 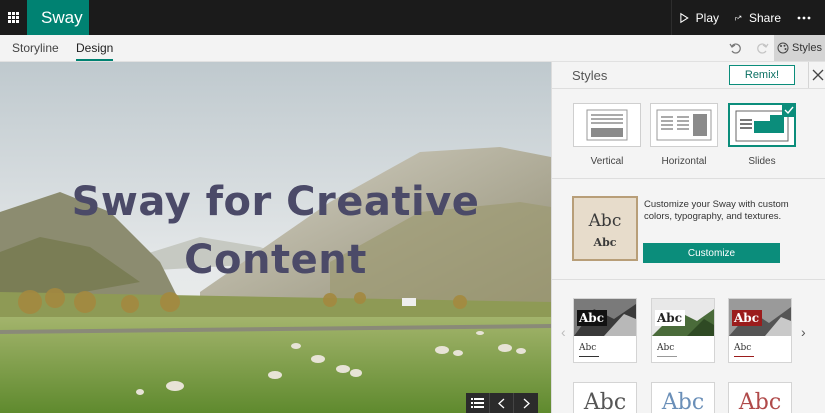 I want to click on undo-icon, so click(x=735, y=48).